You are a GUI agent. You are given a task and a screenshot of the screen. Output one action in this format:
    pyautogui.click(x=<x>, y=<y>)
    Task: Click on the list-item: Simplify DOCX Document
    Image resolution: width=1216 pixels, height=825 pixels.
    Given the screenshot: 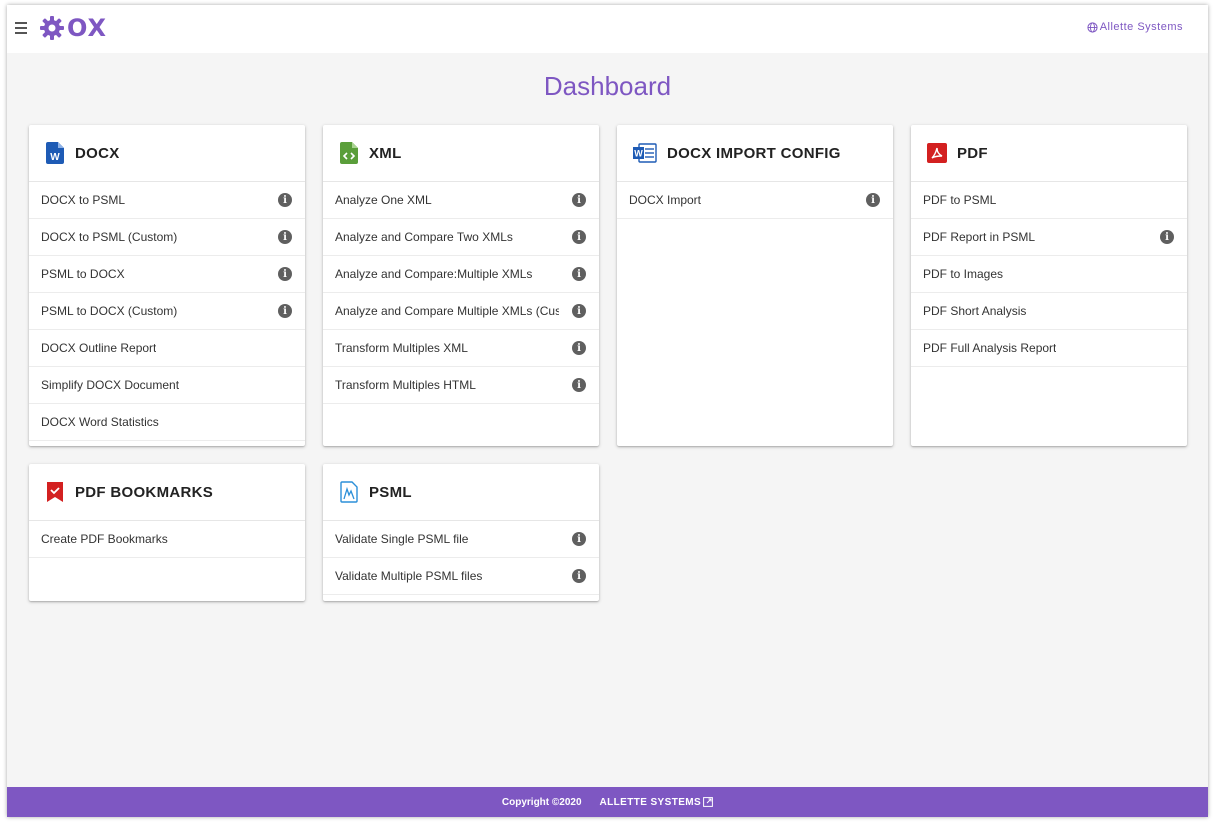 What is the action you would take?
    pyautogui.click(x=167, y=385)
    